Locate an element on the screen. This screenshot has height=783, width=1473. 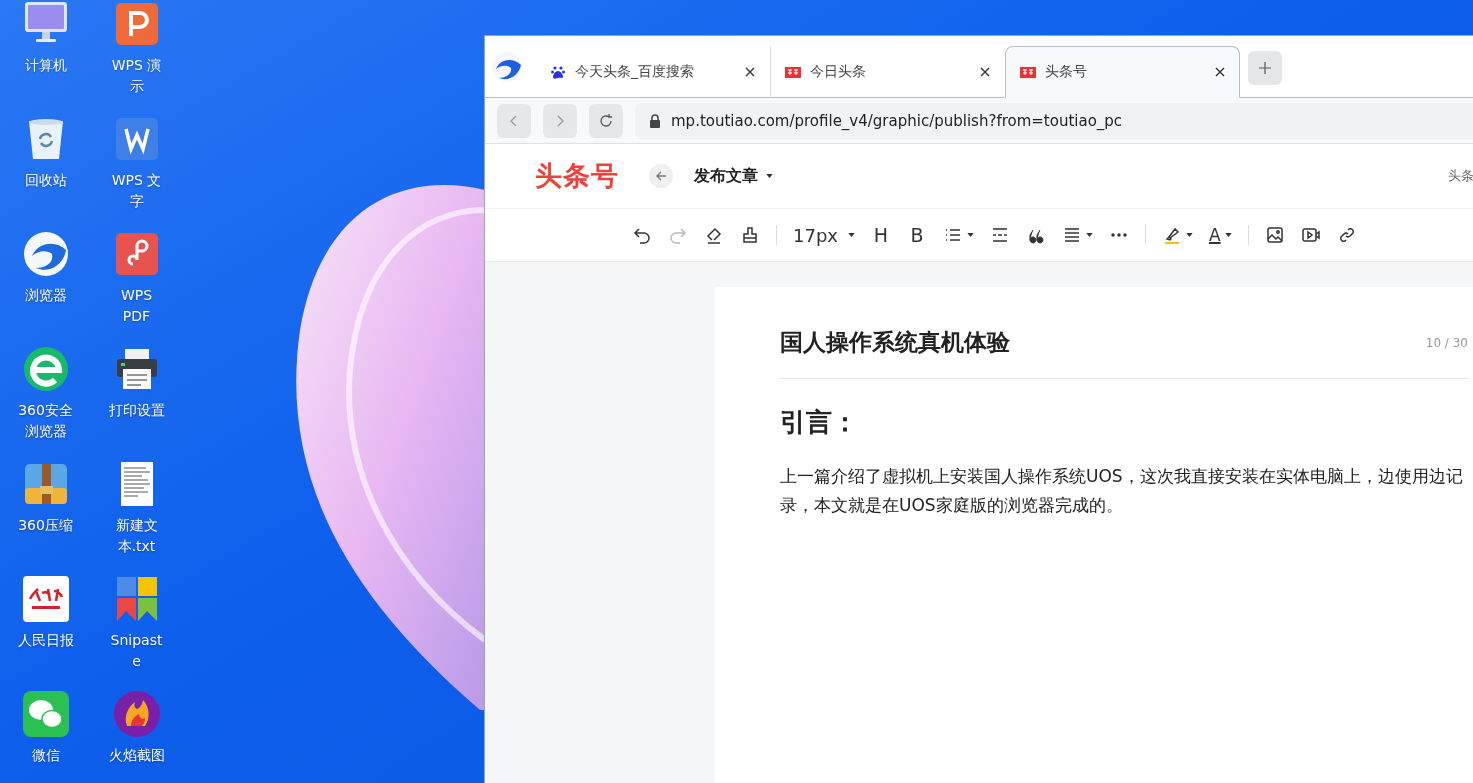
arrow-left-icon is located at coordinates (661, 176).